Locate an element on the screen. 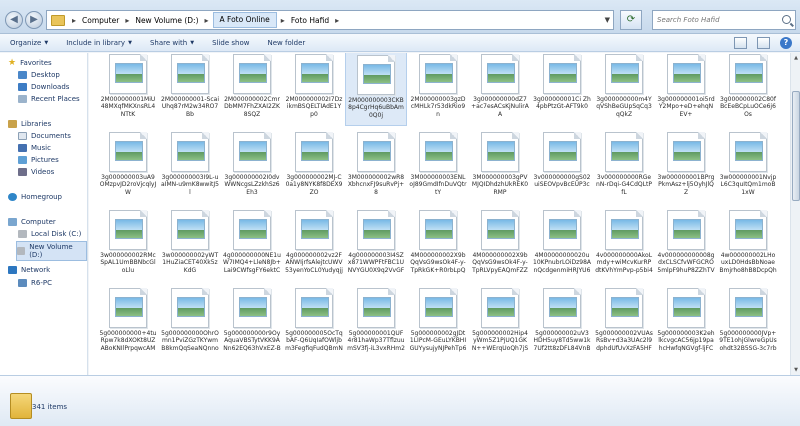  scroll-up-icon: ▲ is located at coordinates (796, 58).